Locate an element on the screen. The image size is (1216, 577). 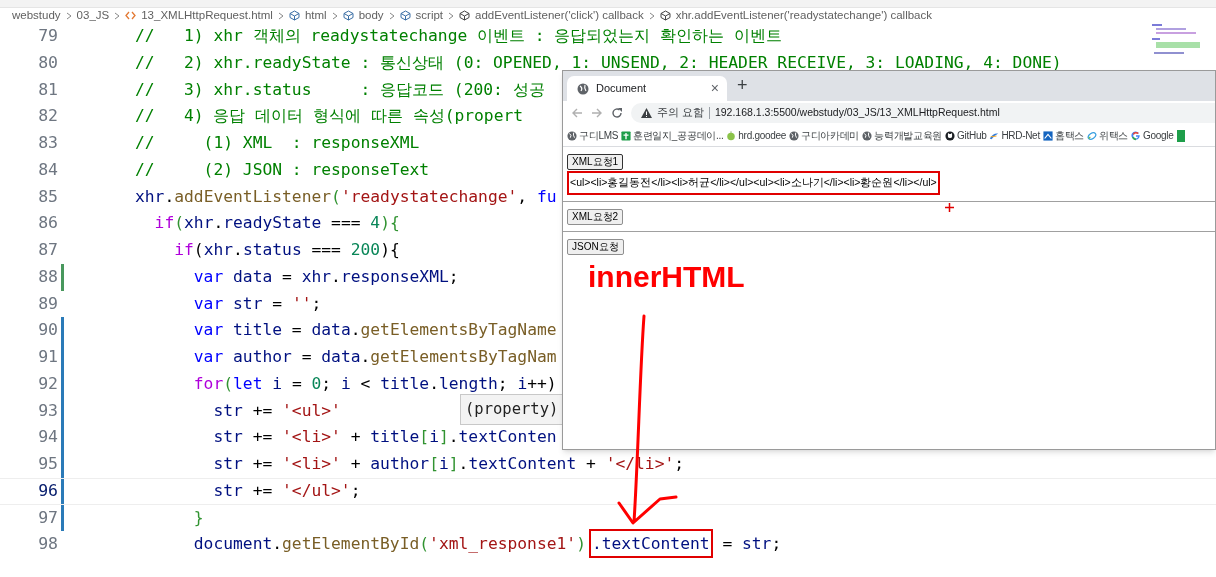
code-line: // 4) 응답 데이터 형식에 따른 속성(propert is located at coordinates (329, 116).